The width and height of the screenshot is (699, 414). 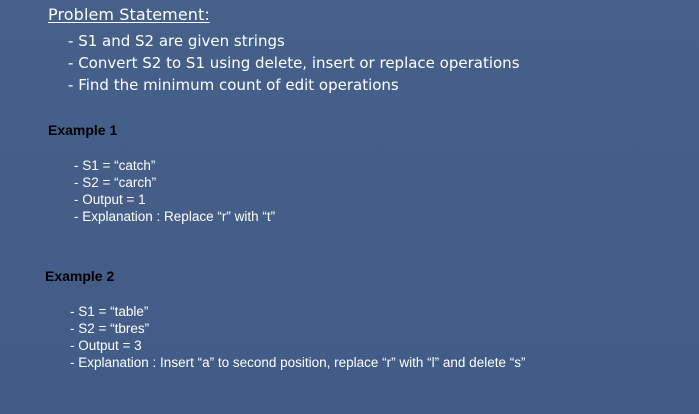 I want to click on example-1-line: S2 = “carch”, so click(x=174, y=182).